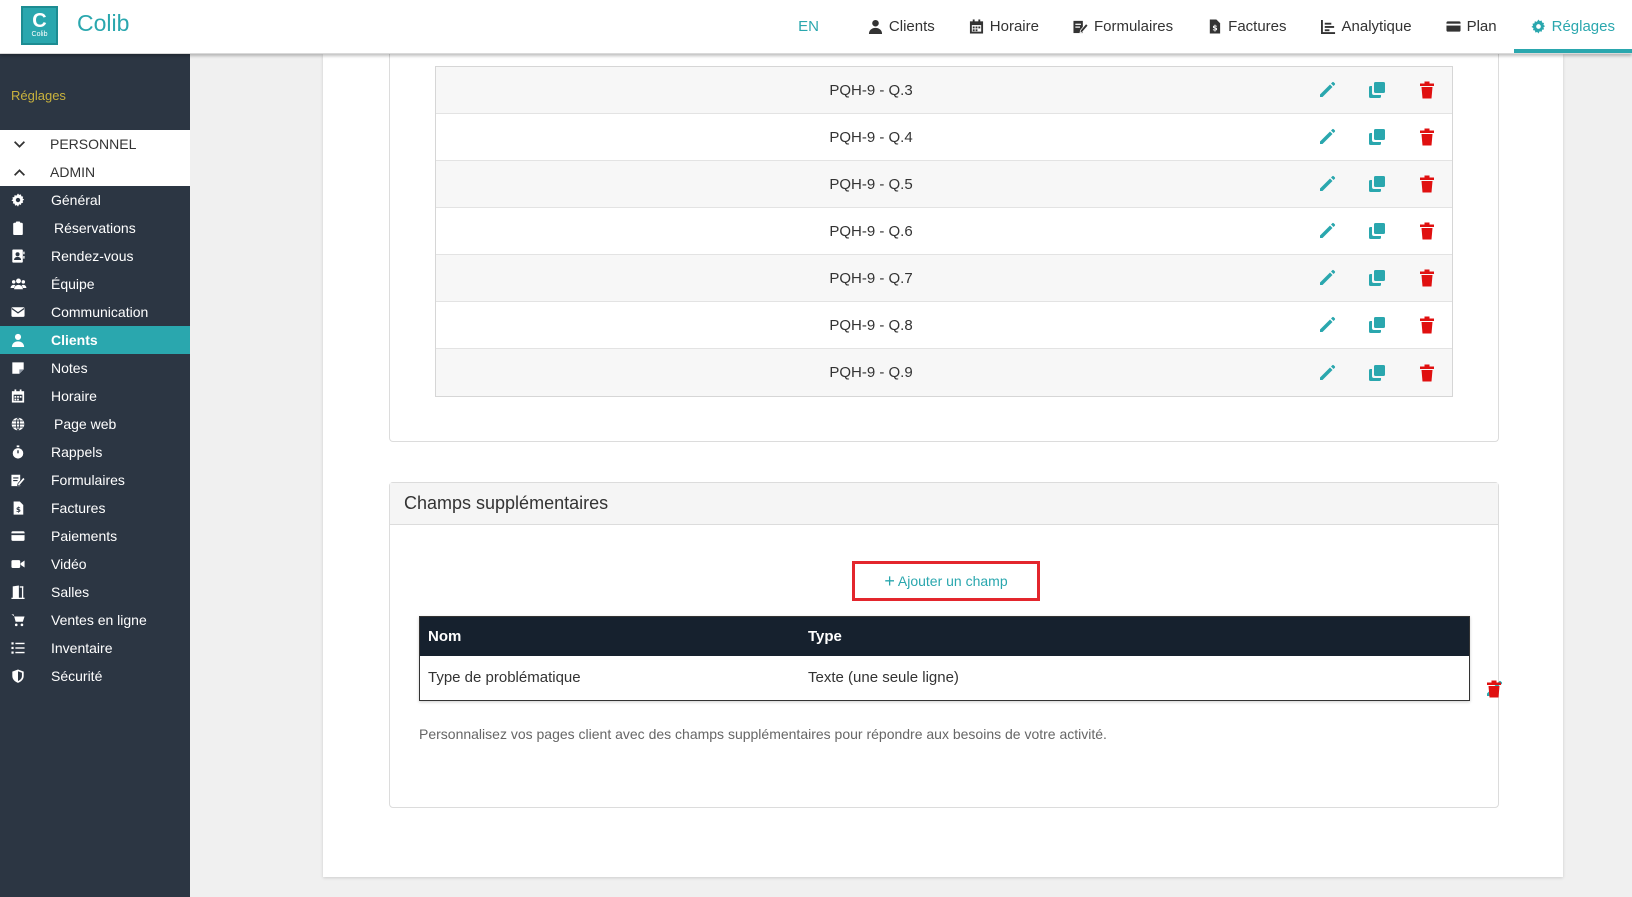 This screenshot has height=897, width=1632. Describe the element at coordinates (1376, 26) in the screenshot. I see `nav-analytique-label: Analytique` at that location.